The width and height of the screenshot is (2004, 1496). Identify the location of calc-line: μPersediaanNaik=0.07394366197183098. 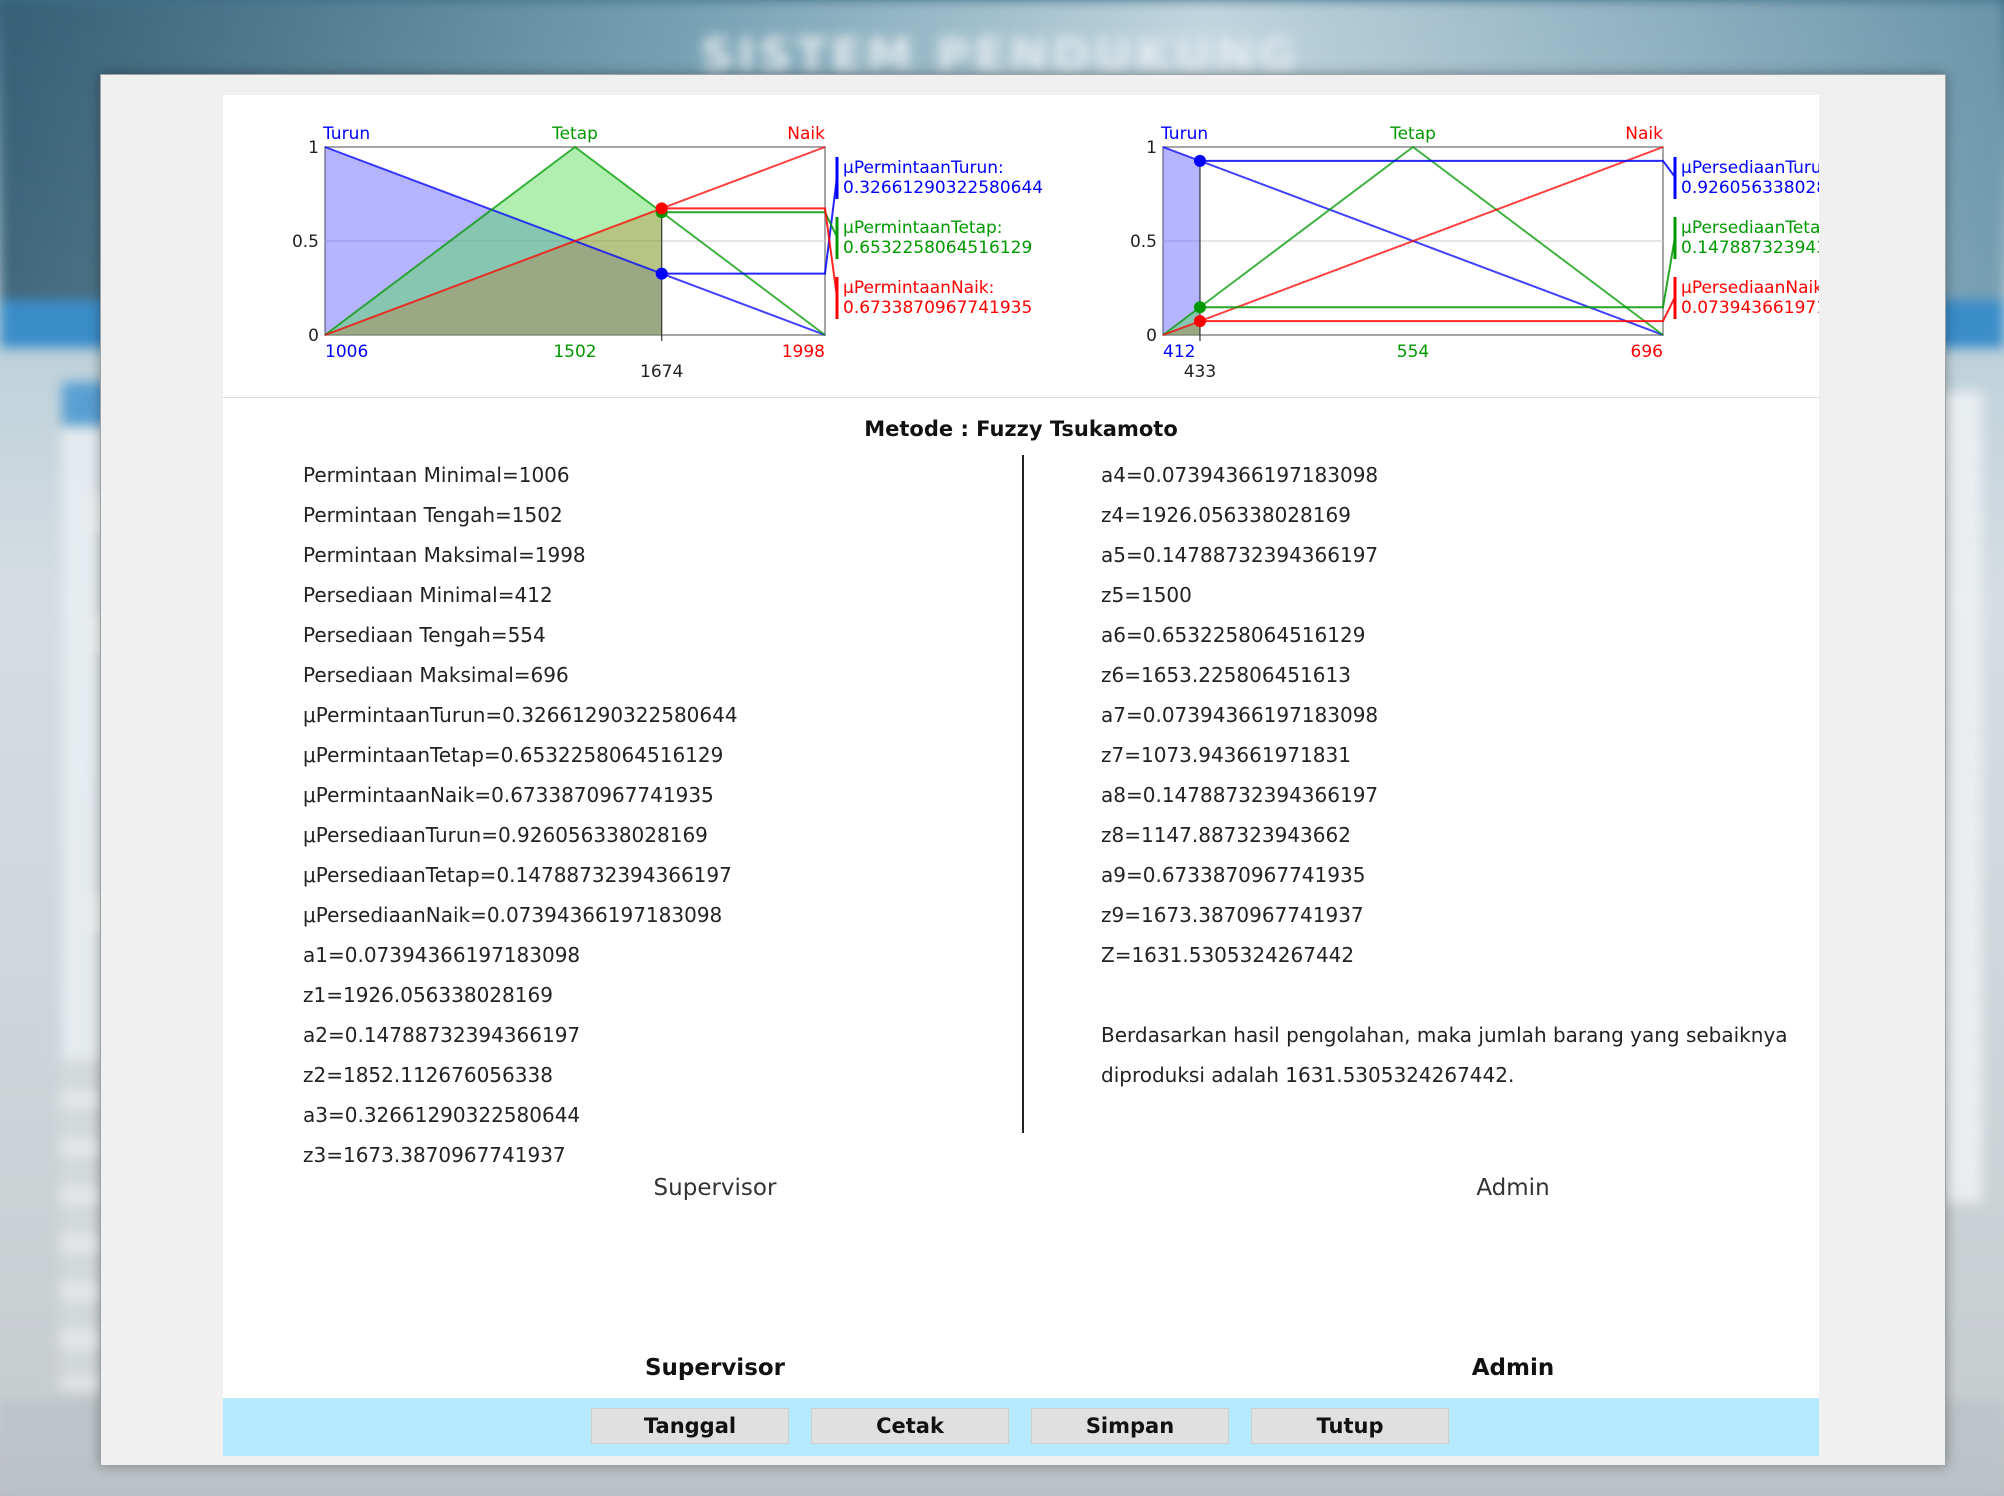
(513, 915).